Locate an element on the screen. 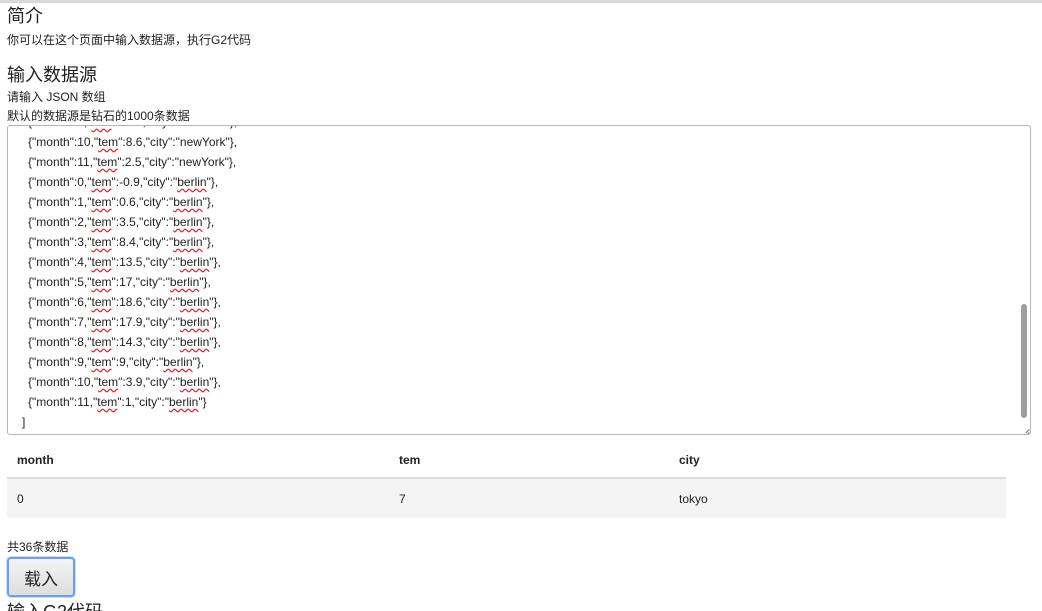  code-line: {"month":5,"tem":17,"city":"berlin"}, is located at coordinates (529, 282).